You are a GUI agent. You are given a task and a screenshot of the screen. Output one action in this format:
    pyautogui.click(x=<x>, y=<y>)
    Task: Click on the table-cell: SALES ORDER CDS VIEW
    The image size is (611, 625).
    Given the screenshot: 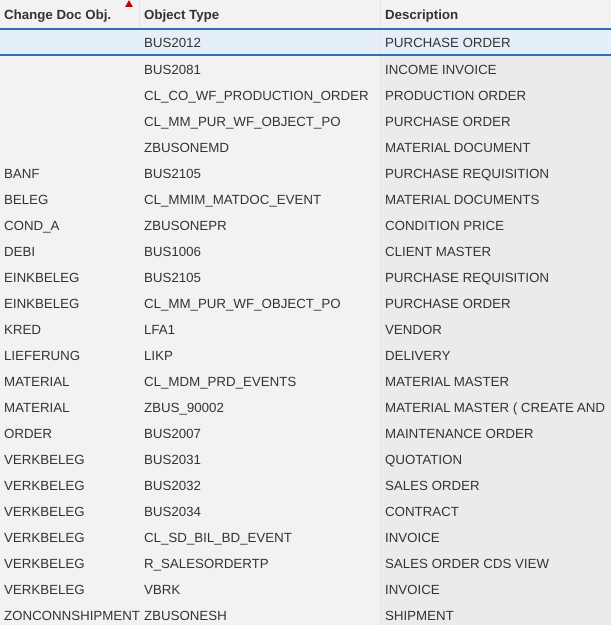 What is the action you would take?
    pyautogui.click(x=496, y=563)
    